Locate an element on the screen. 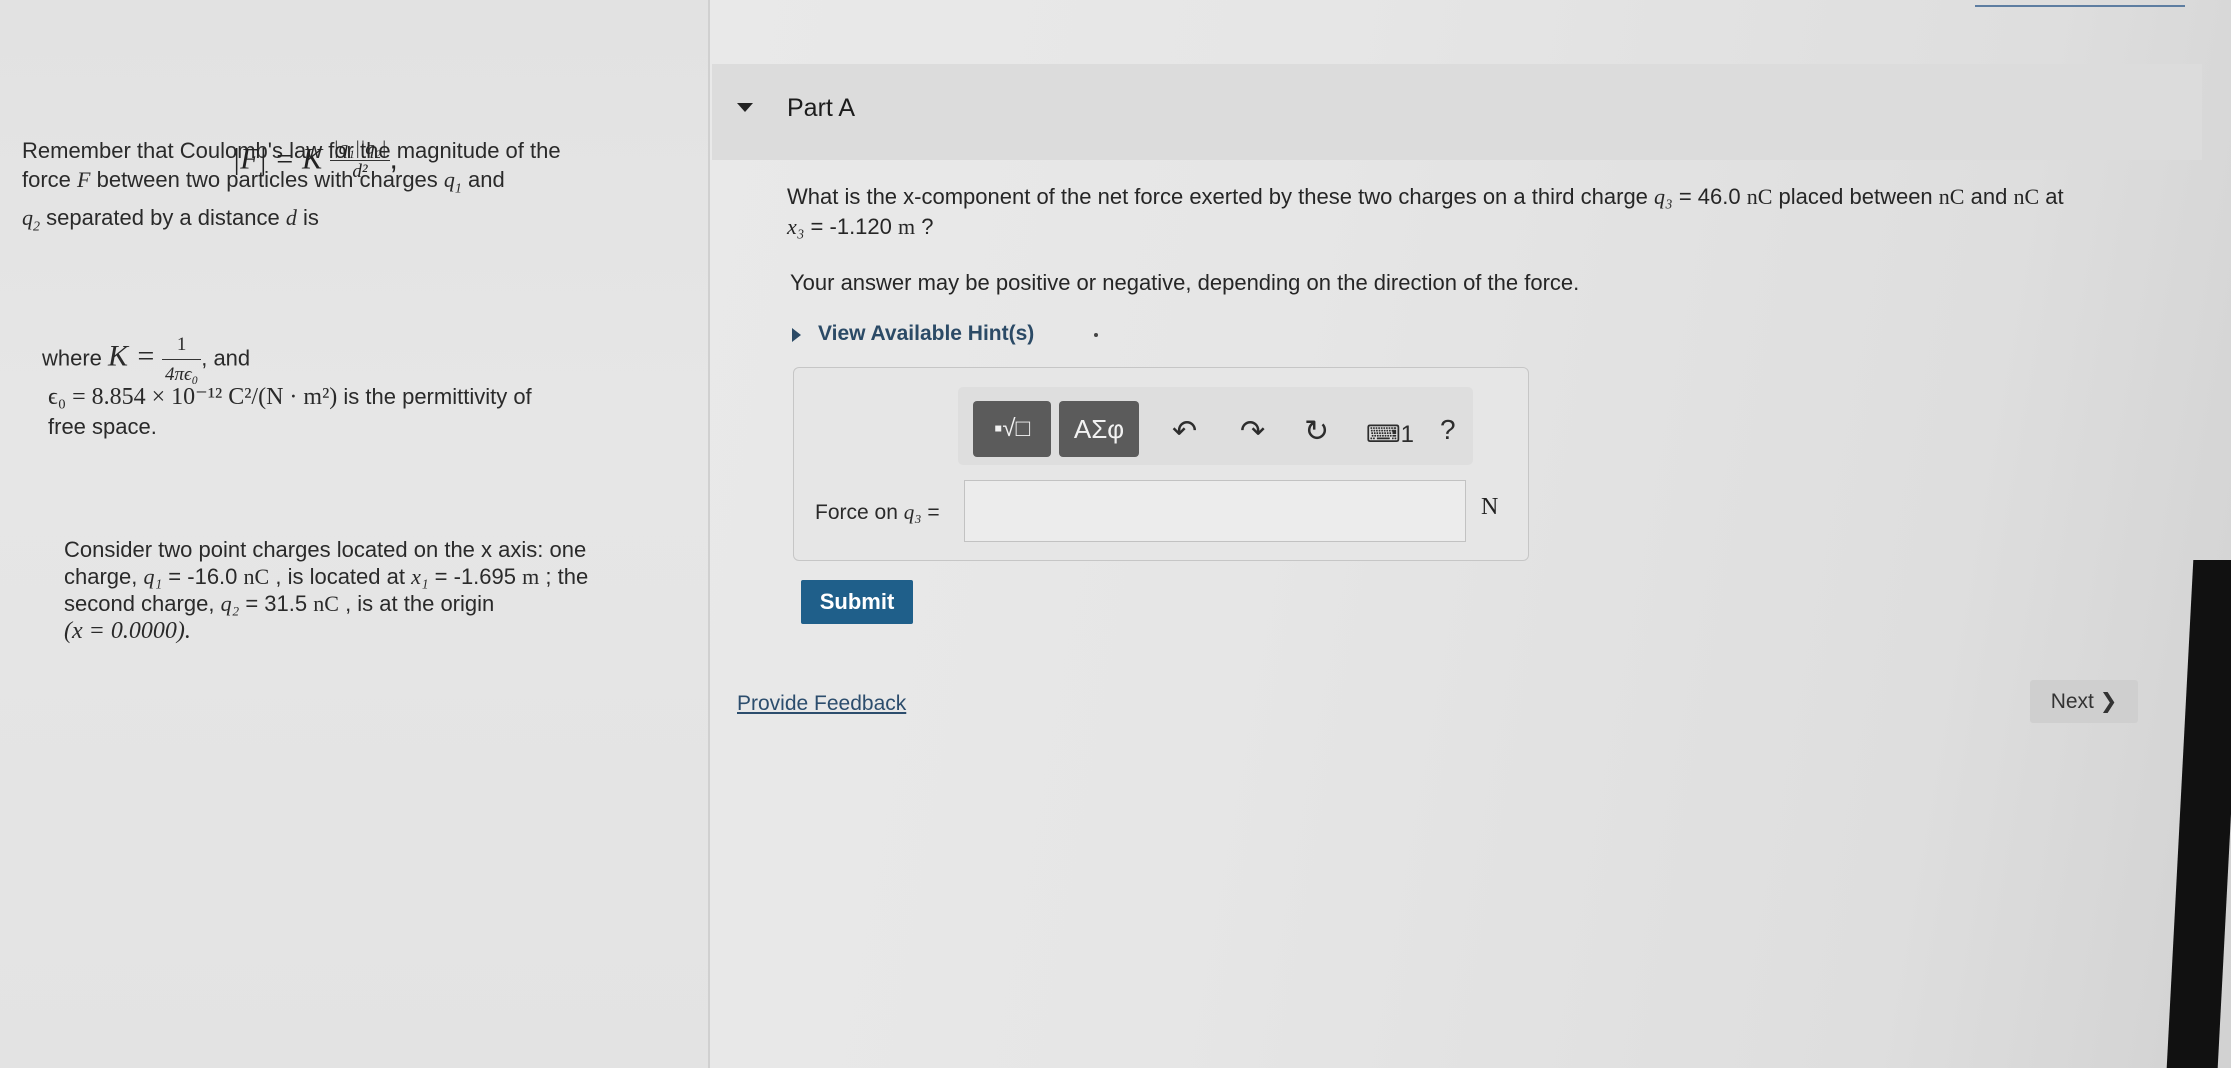 The height and width of the screenshot is (1068, 2231). greek-symbols-button: ΑΣφ is located at coordinates (1099, 429).